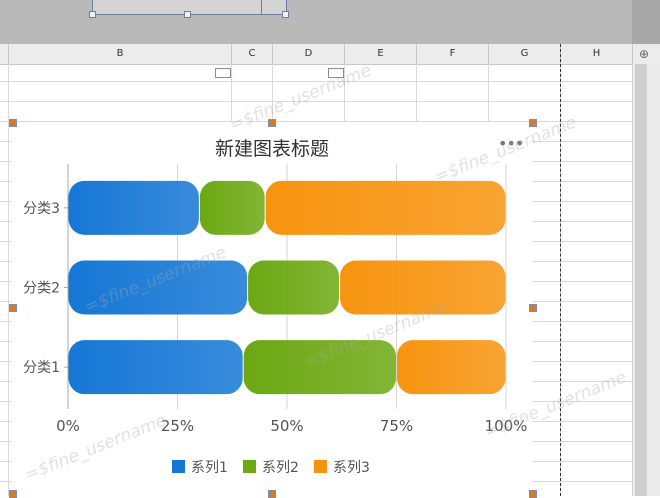 This screenshot has width=660, height=498. Describe the element at coordinates (286, 426) in the screenshot. I see `x-tick-label: 50%` at that location.